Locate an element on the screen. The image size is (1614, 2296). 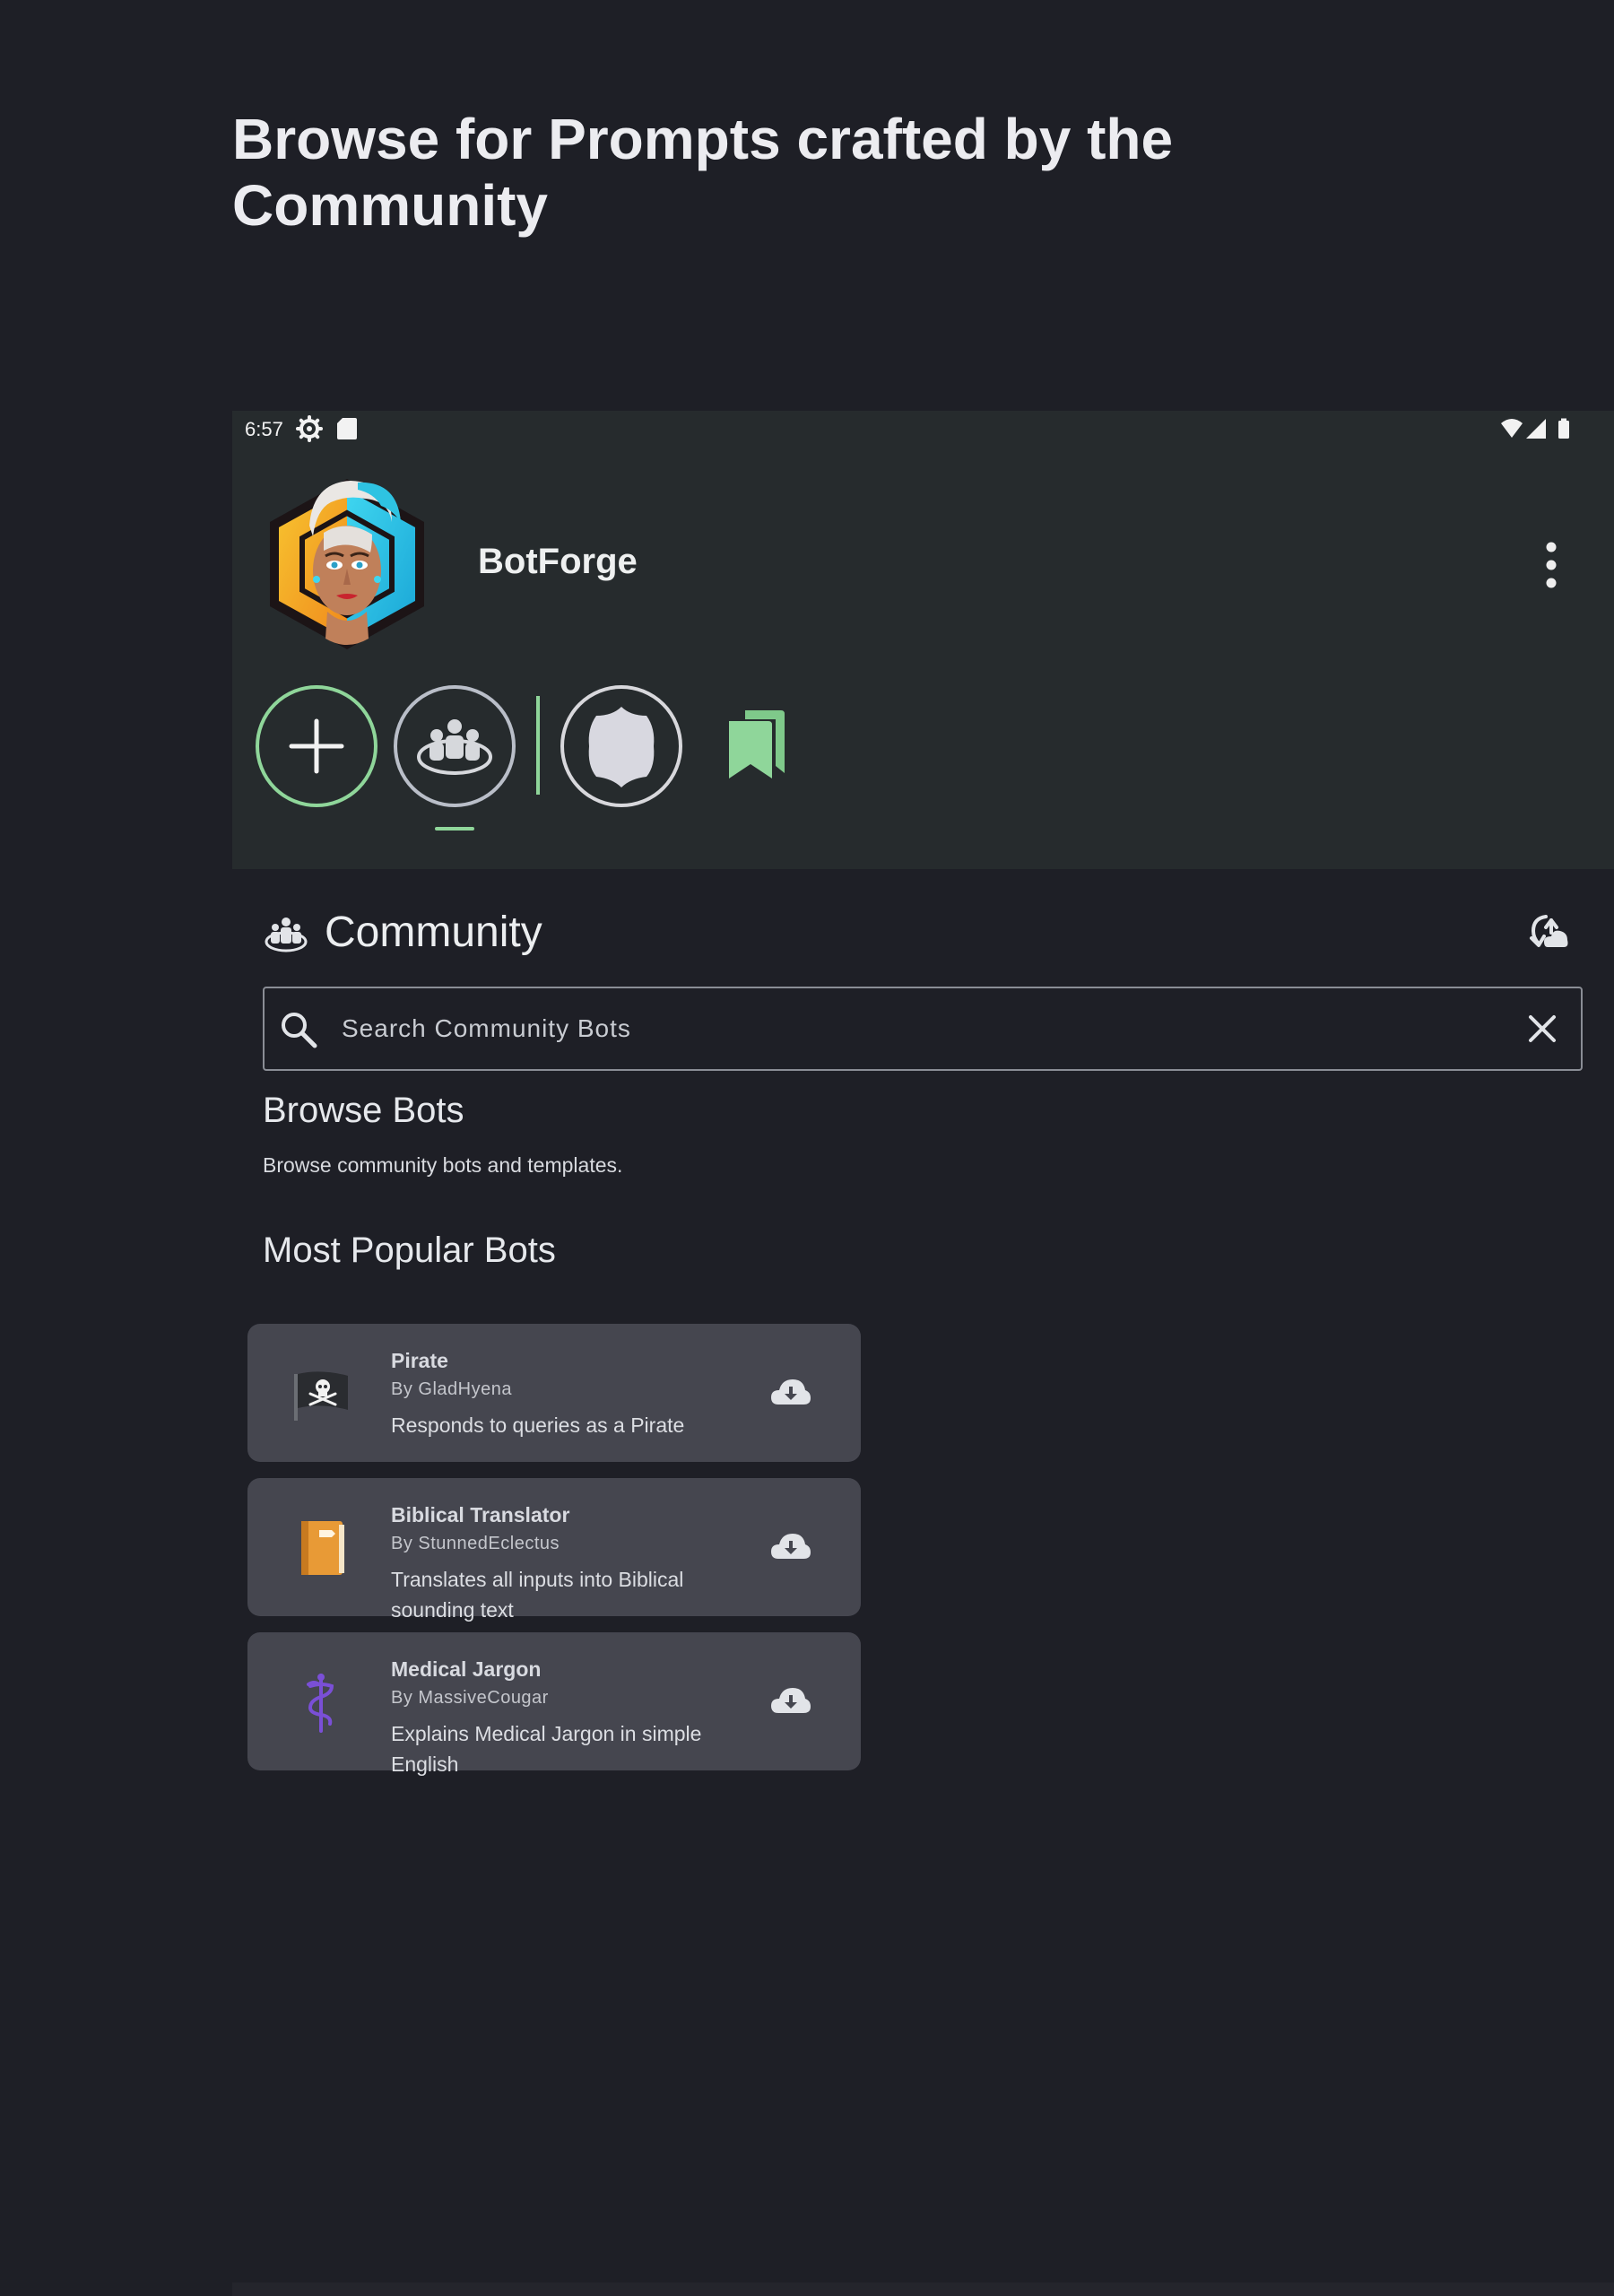
wifi-icon is located at coordinates (1512, 428).